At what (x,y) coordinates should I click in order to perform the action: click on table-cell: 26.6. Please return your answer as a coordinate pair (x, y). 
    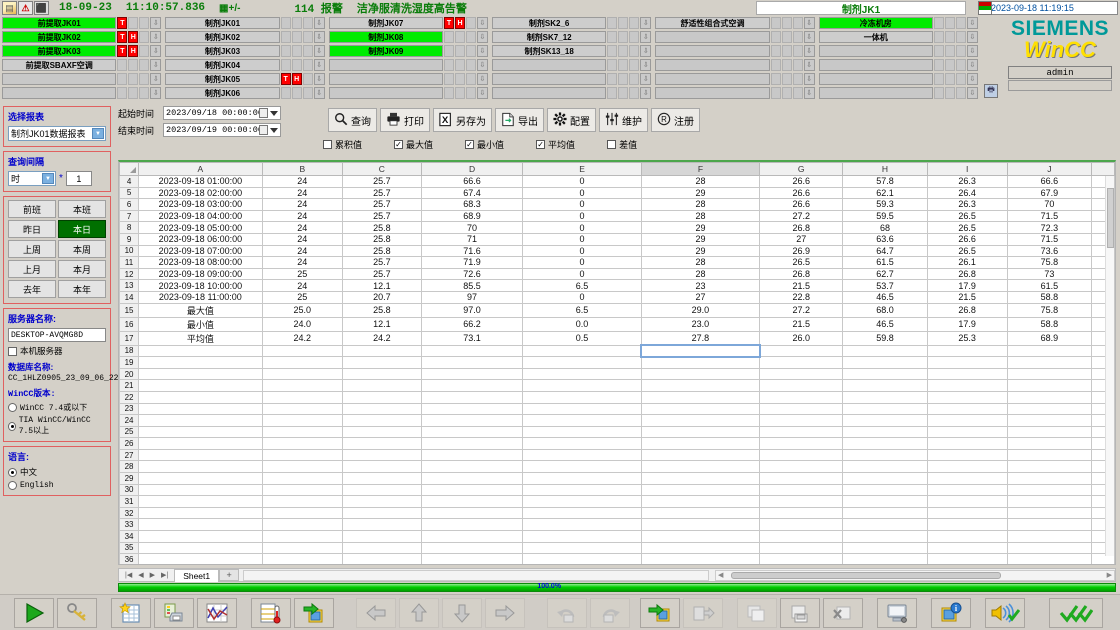
    Looking at the image, I should click on (967, 239).